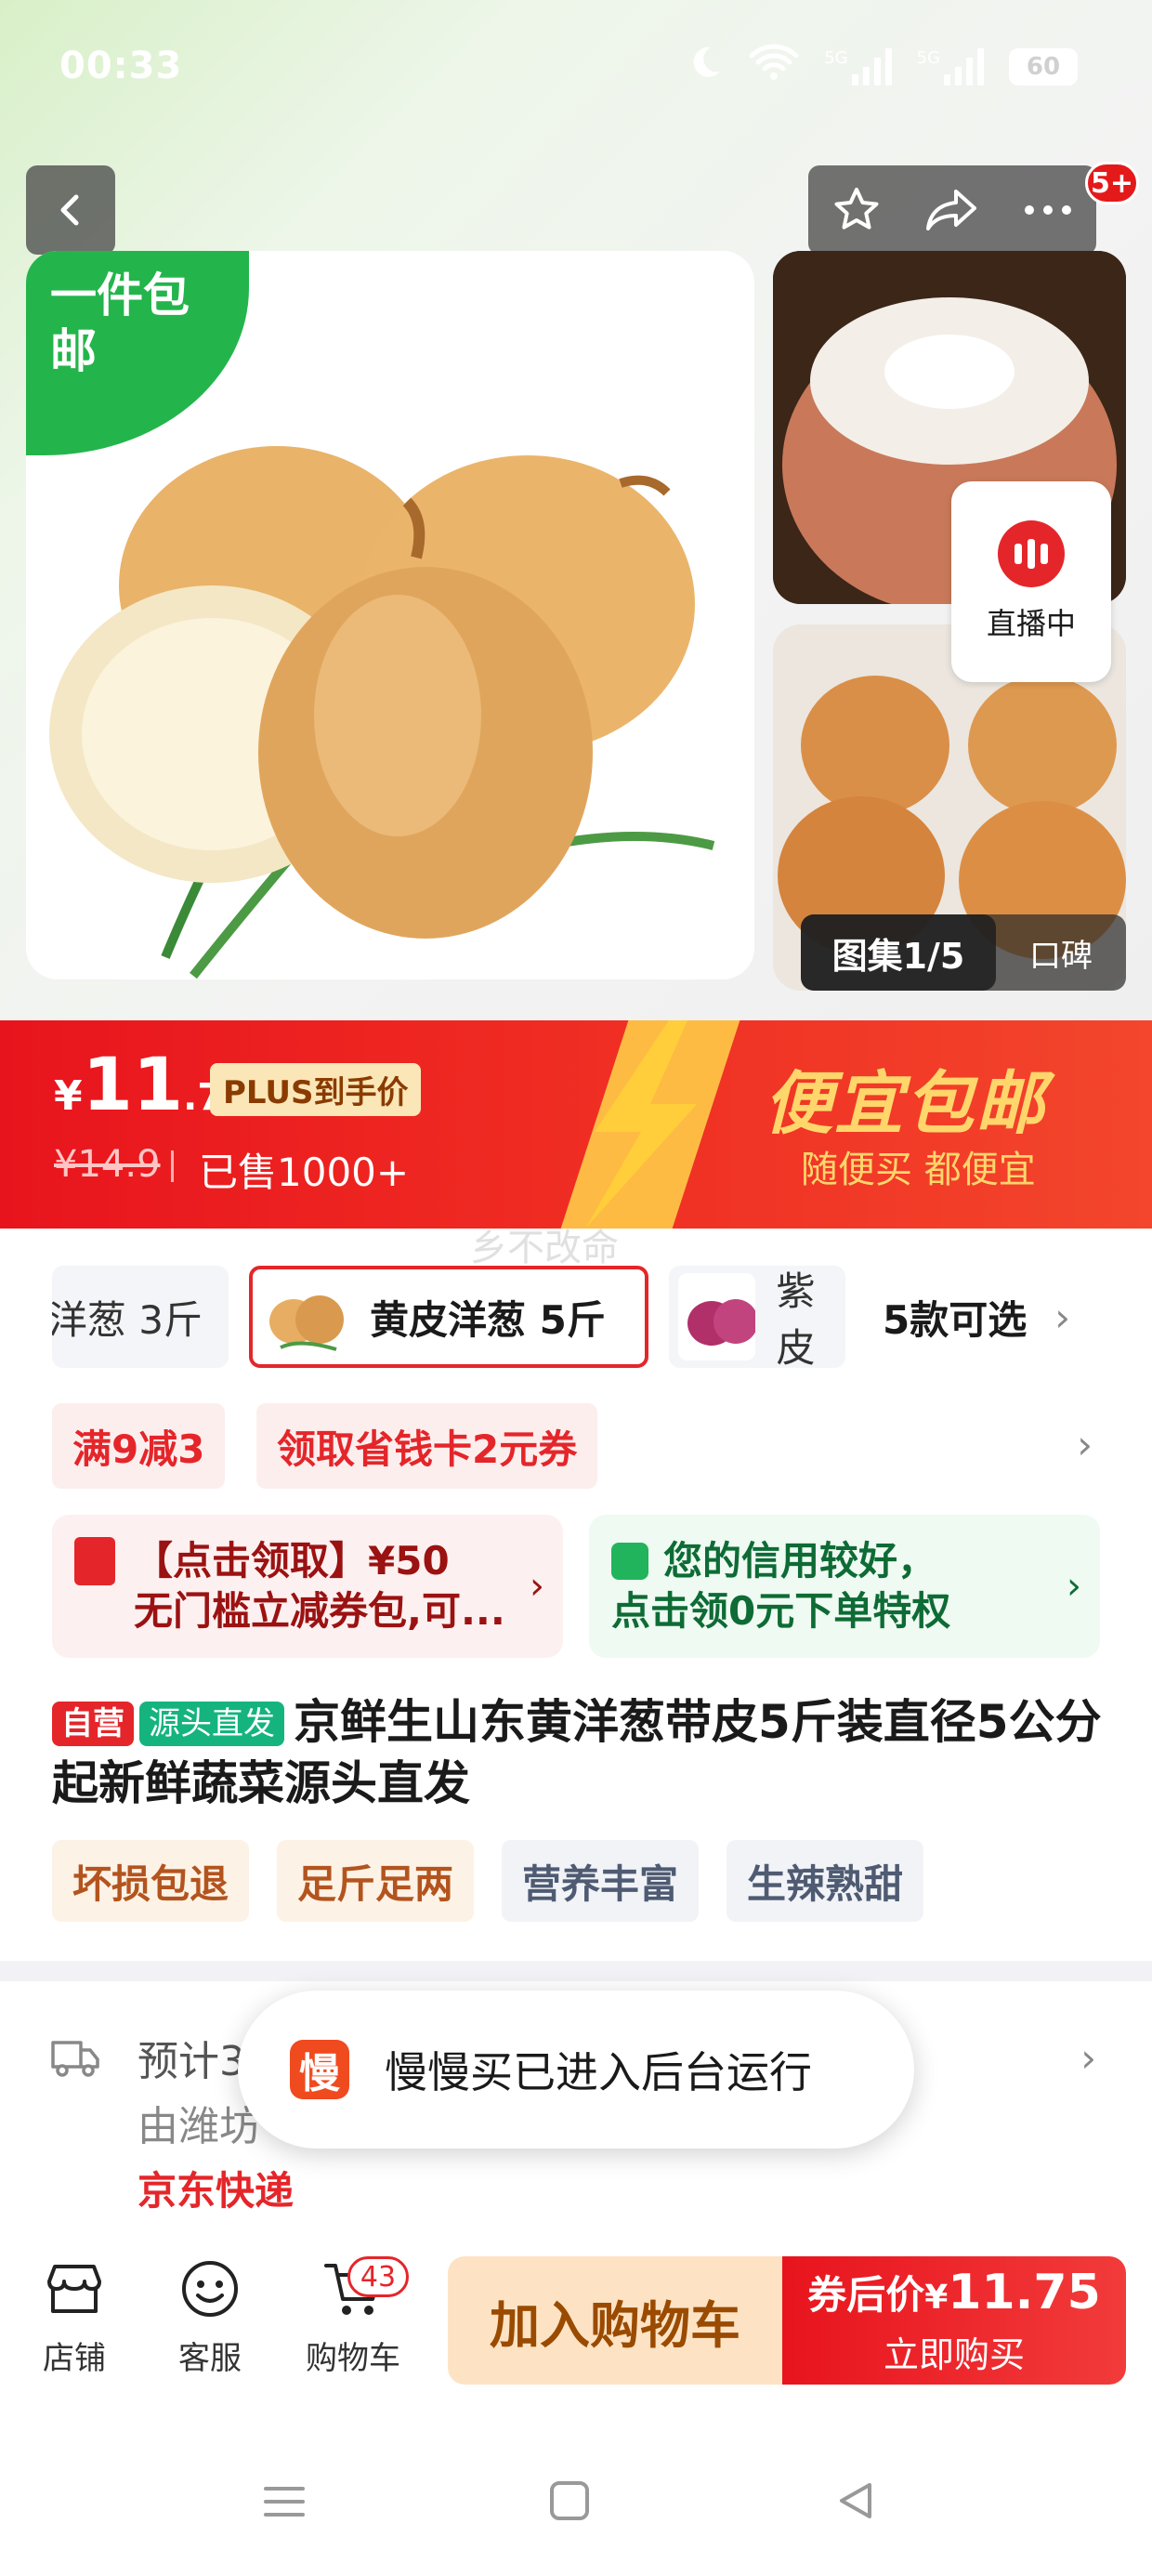  Describe the element at coordinates (705, 66) in the screenshot. I see `moon-icon` at that location.